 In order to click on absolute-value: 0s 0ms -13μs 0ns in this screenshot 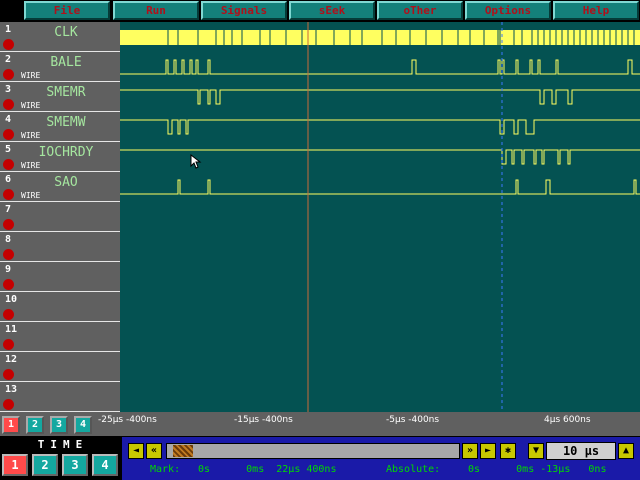, I will do `click(537, 469)`.